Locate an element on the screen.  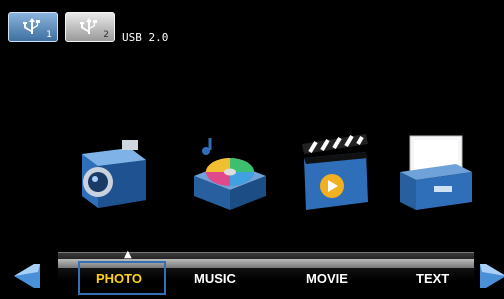
usb-port-1-button: 1 is located at coordinates (33, 27).